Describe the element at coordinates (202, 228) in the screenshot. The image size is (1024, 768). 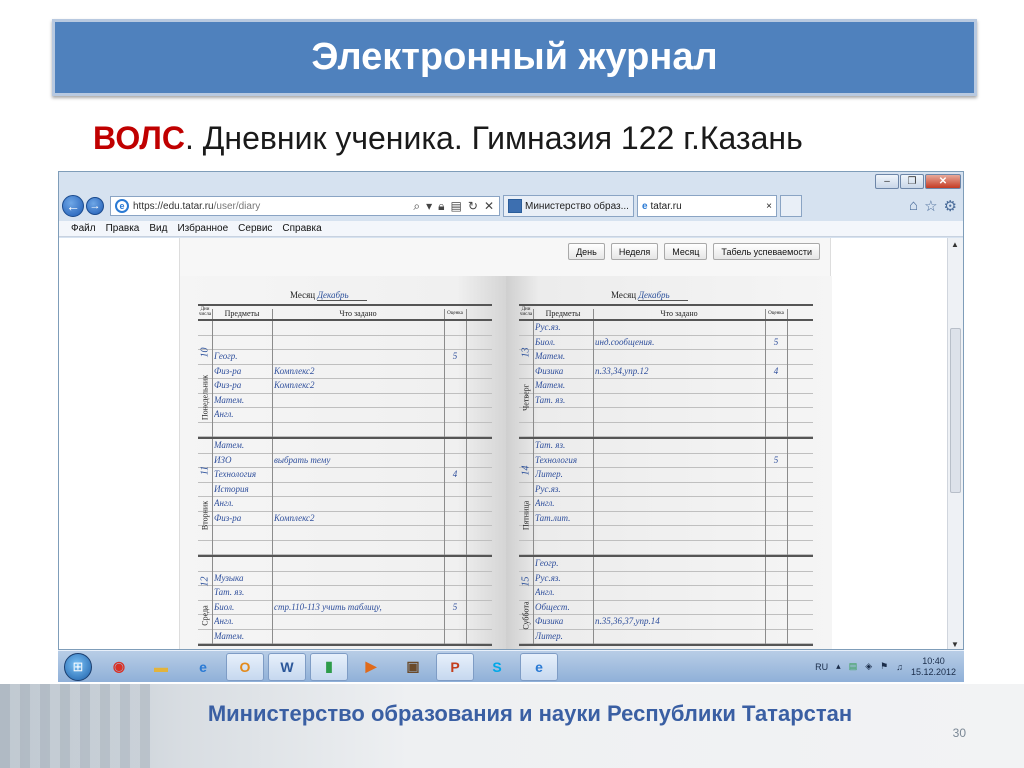
I see `menu-favorites: Избранное` at that location.